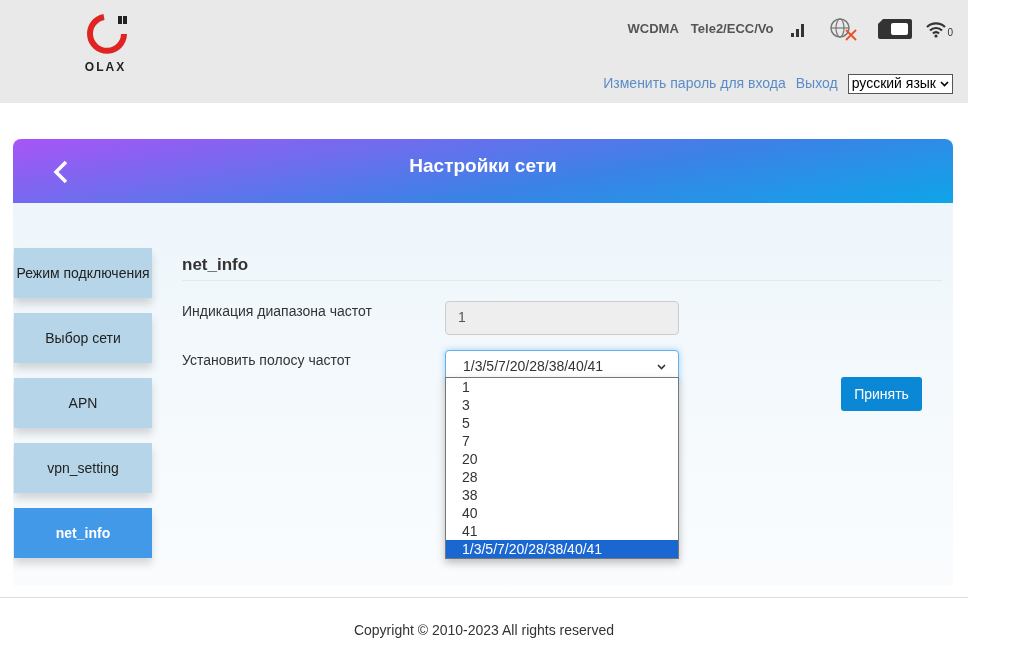 The width and height of the screenshot is (1035, 651). What do you see at coordinates (267, 360) in the screenshot?
I see `field-label: Установить полосу частот` at bounding box center [267, 360].